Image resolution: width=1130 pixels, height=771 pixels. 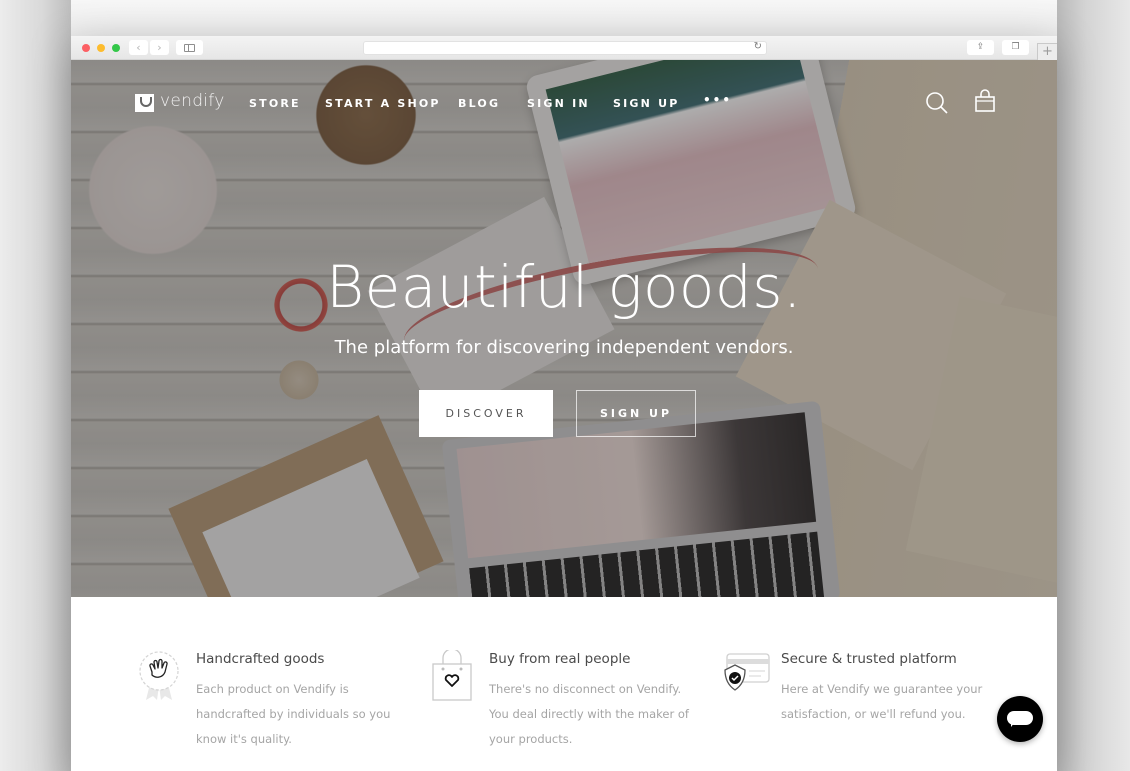 I want to click on share-button: ⇪, so click(x=980, y=47).